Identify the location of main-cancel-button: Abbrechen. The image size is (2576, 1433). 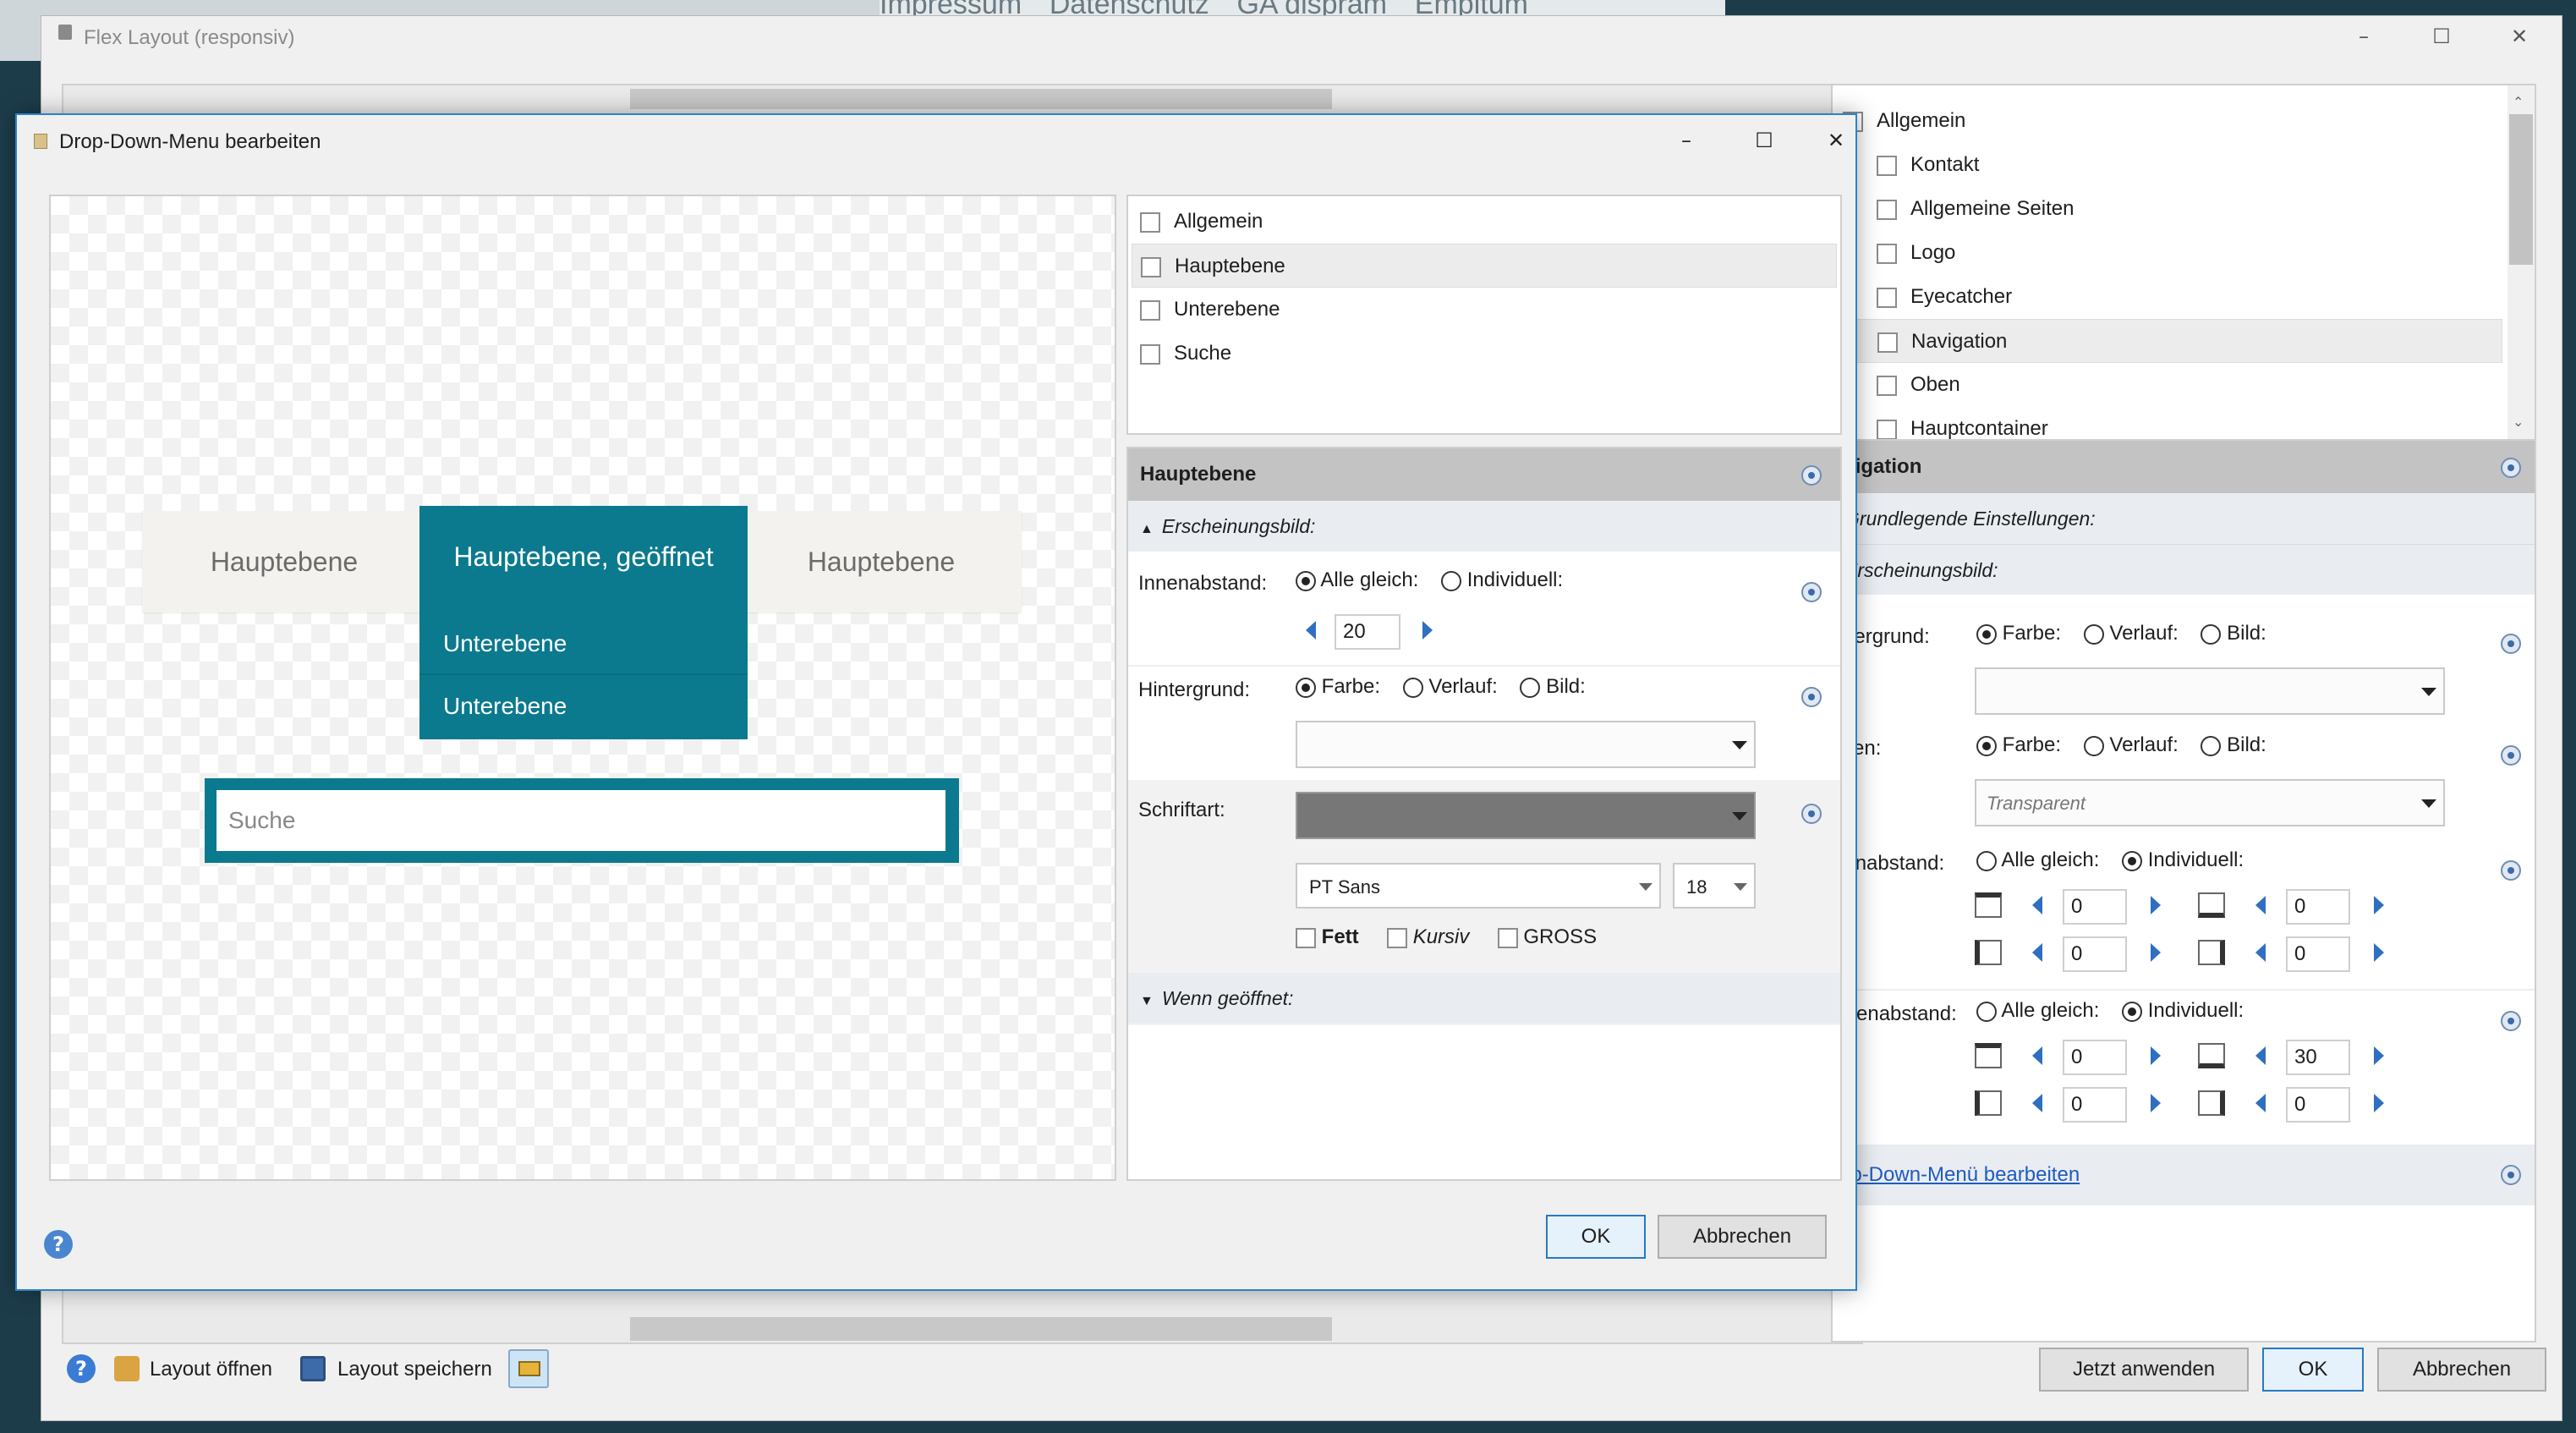
(2461, 1370).